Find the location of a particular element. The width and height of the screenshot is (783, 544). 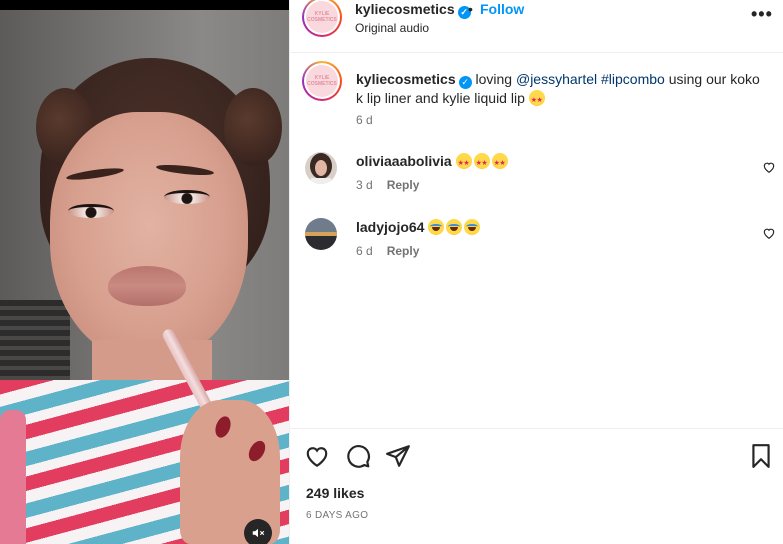

follow-button: Follow is located at coordinates (502, 9).